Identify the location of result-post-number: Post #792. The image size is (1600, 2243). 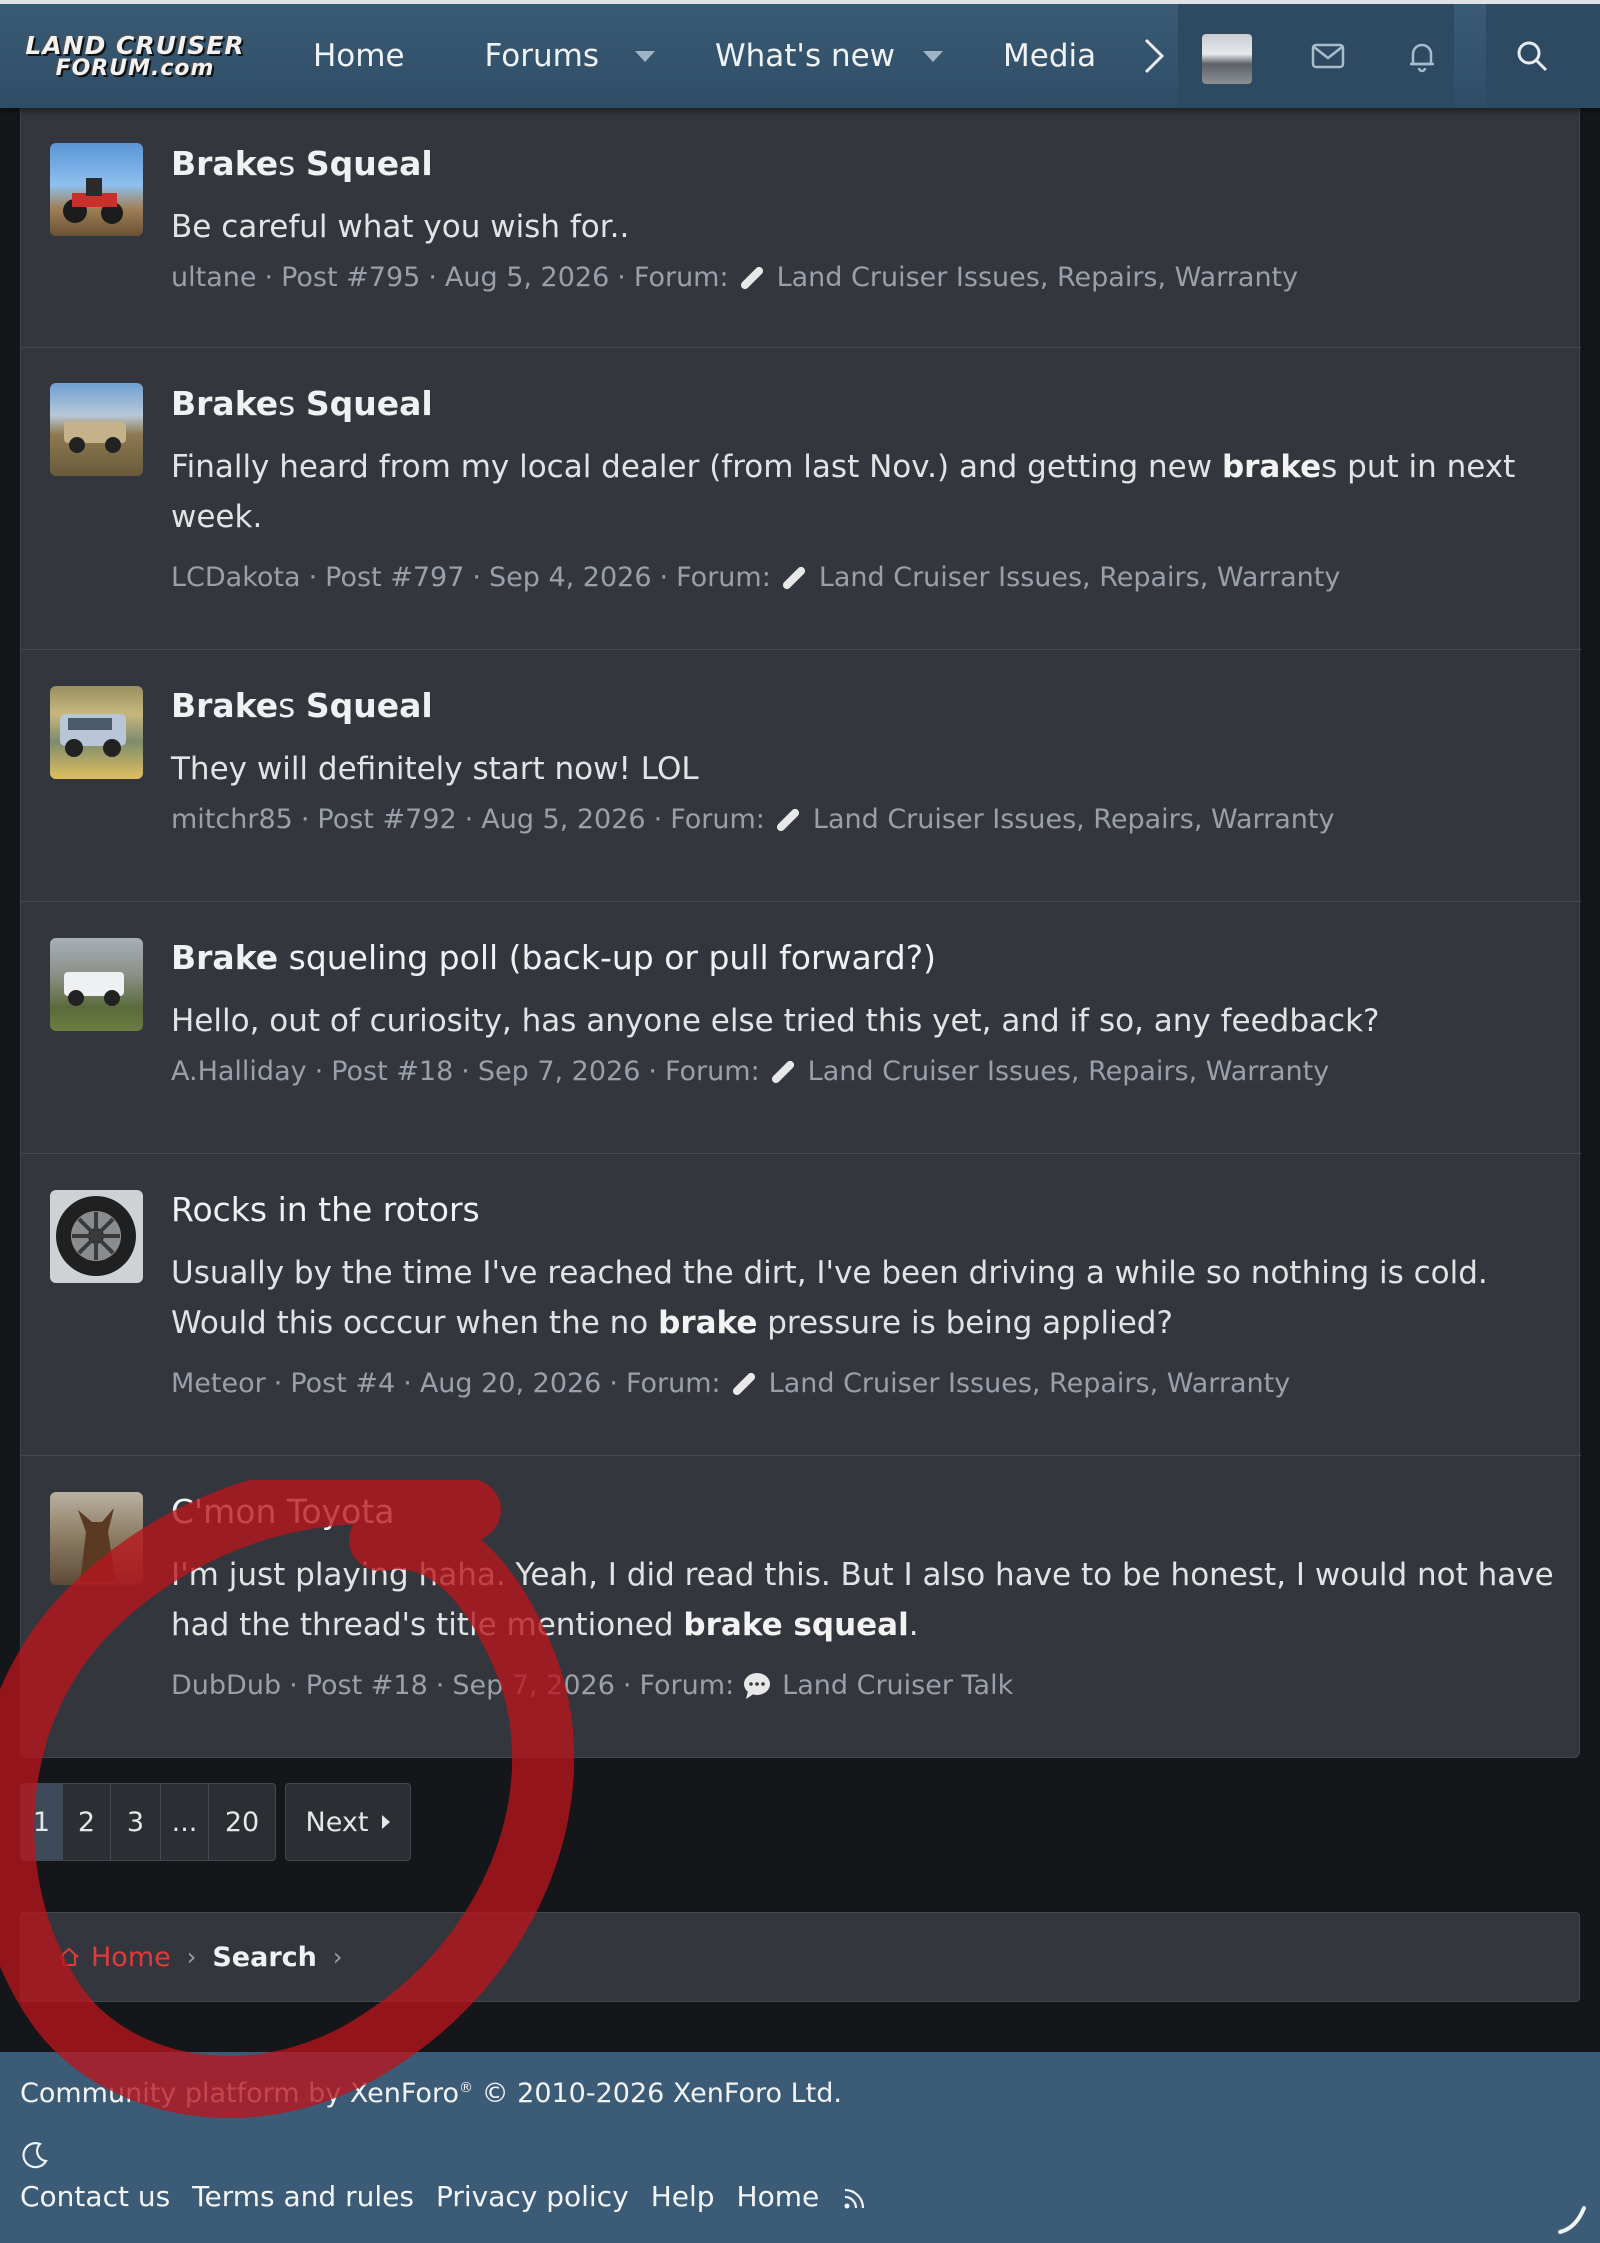
(386, 819).